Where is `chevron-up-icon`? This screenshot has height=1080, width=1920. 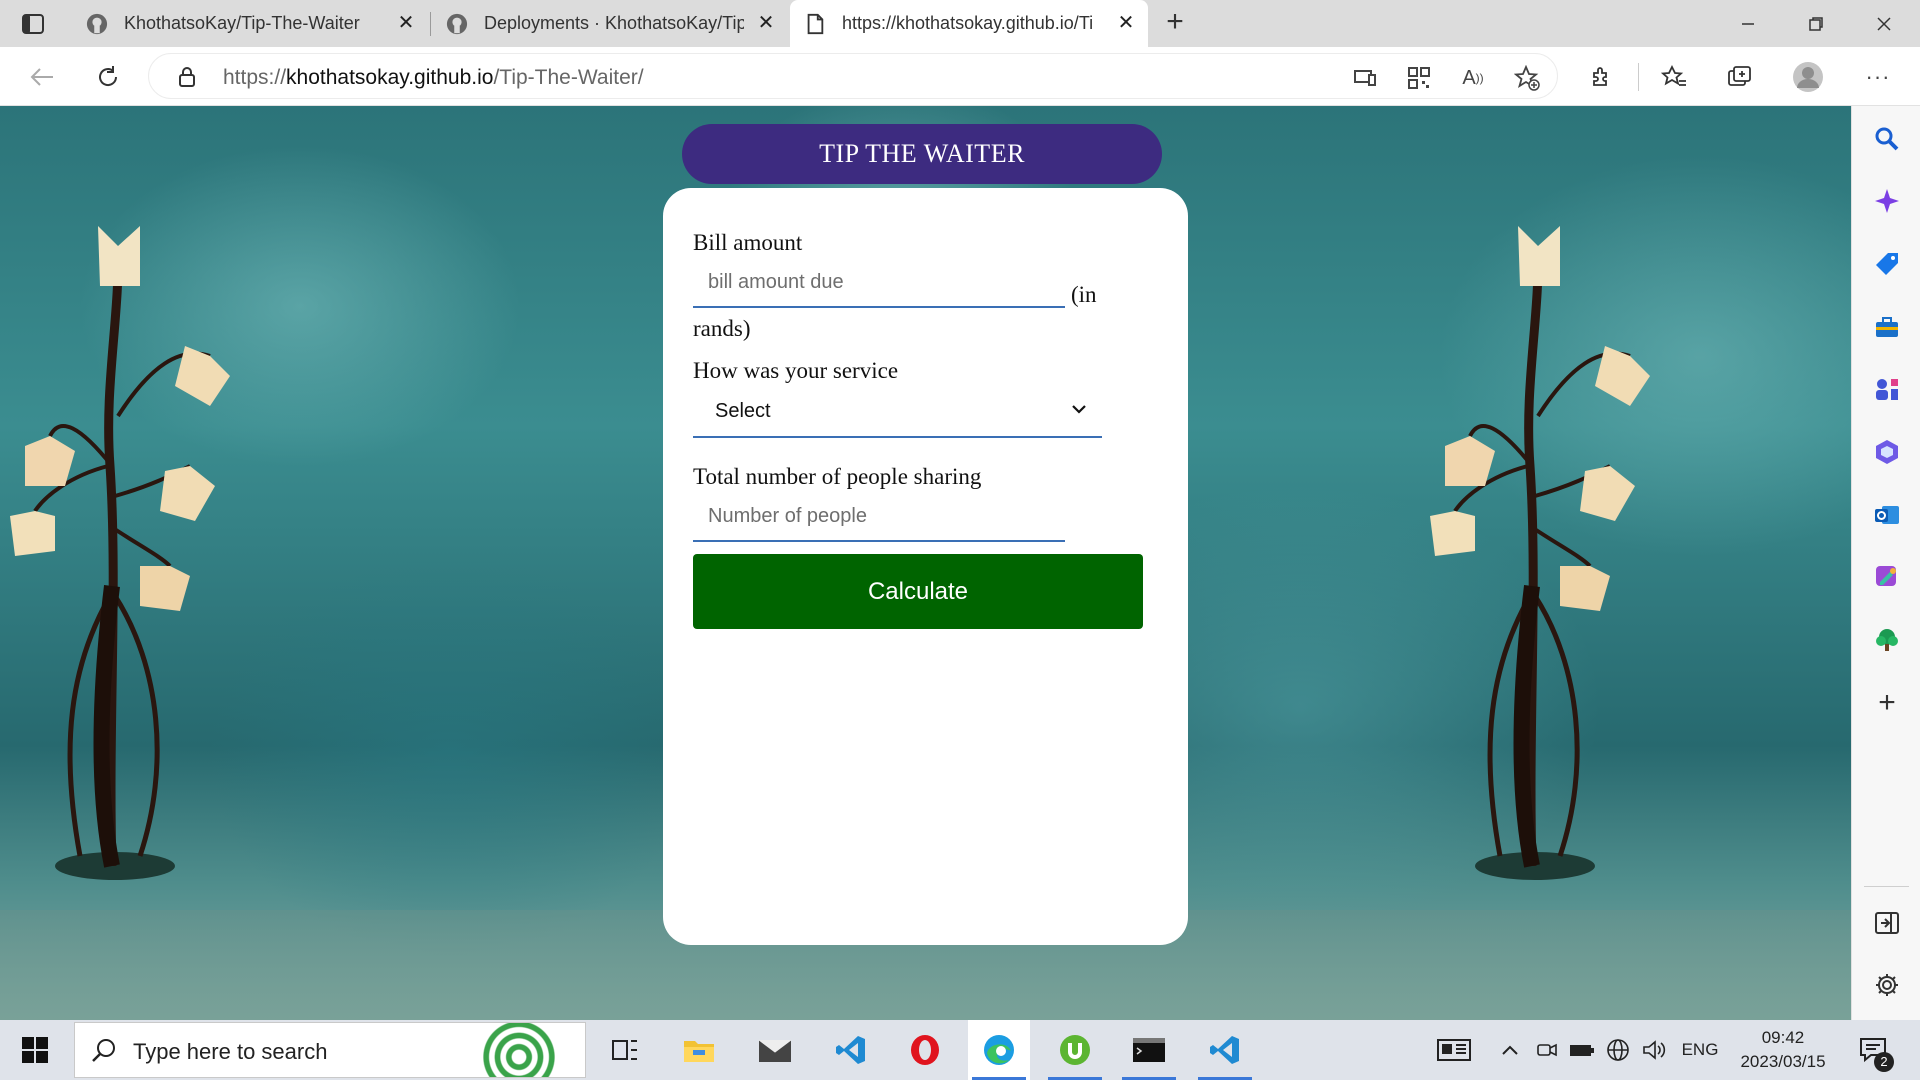
chevron-up-icon is located at coordinates (1510, 1050).